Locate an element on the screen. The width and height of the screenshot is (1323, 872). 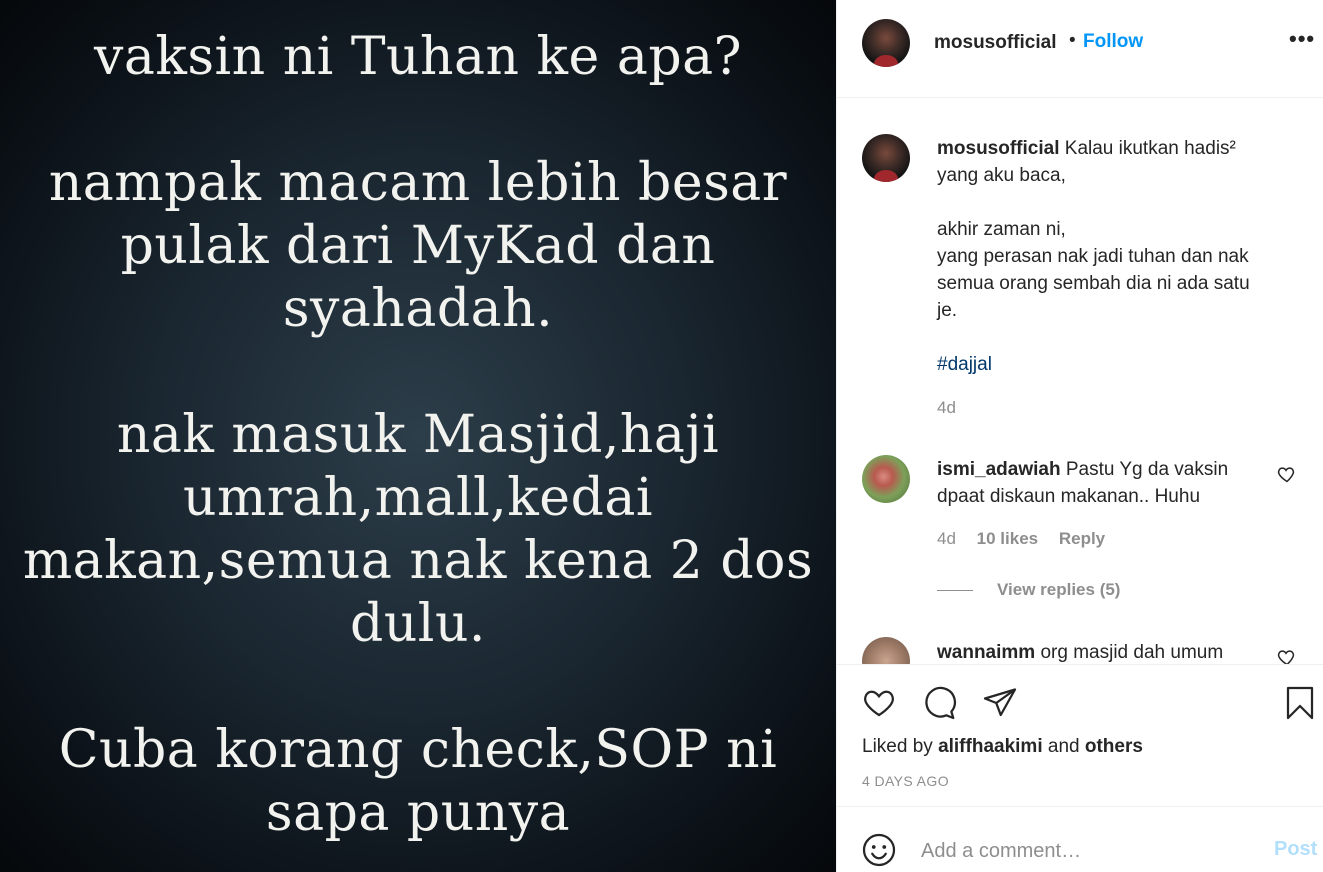
view-replies-button: View replies (5) is located at coordinates (1028, 590).